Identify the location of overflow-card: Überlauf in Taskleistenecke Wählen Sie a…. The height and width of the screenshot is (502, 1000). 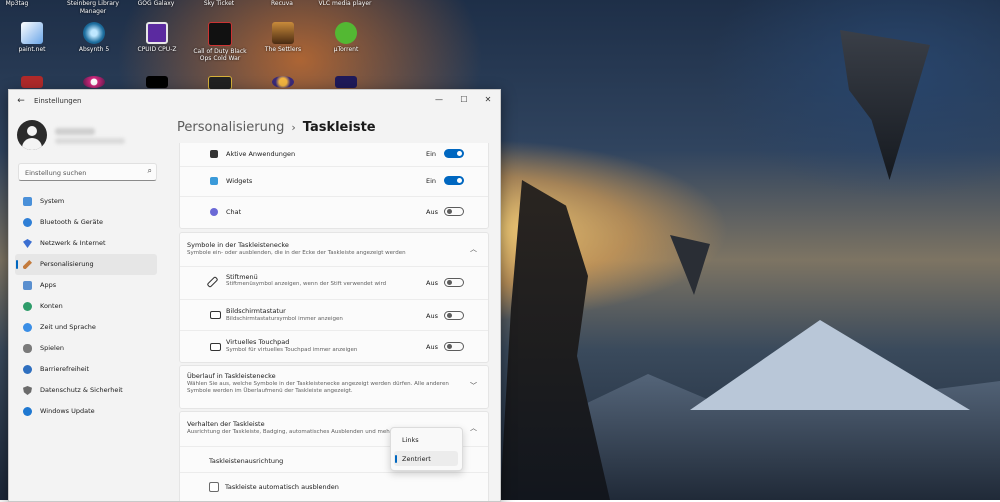
(334, 387).